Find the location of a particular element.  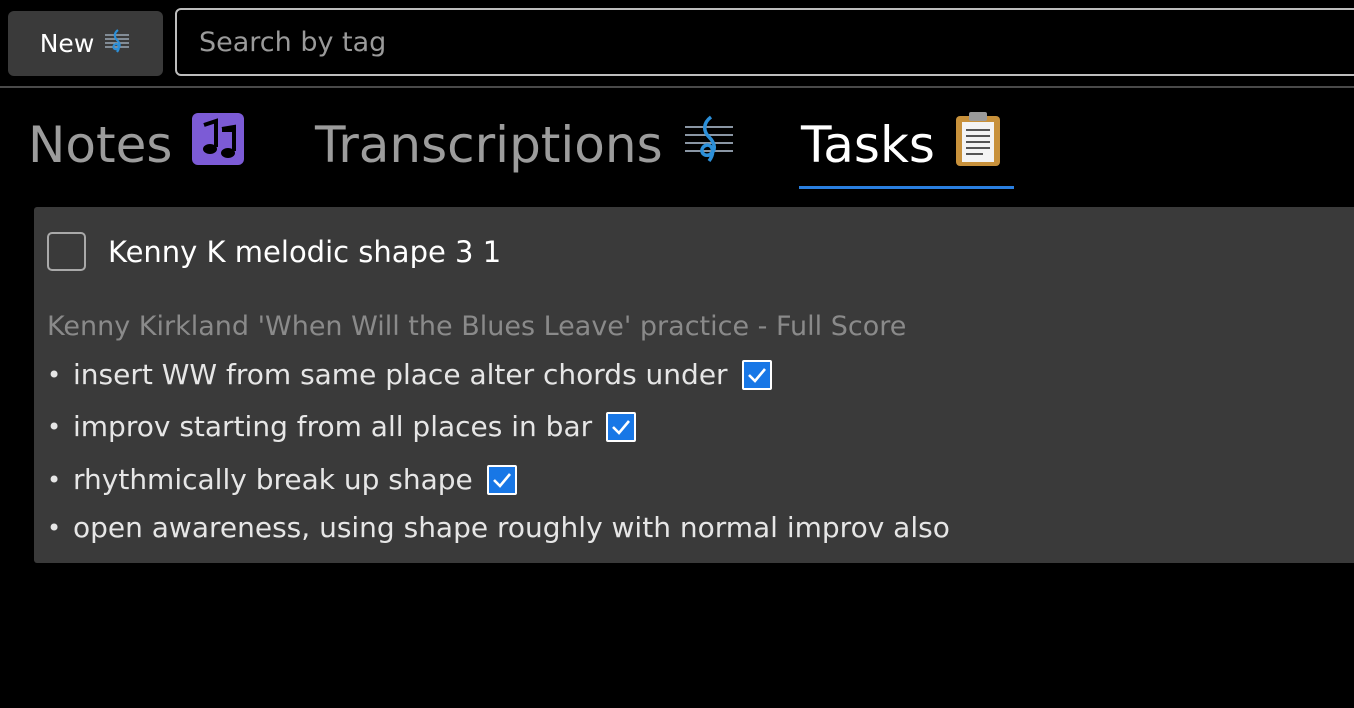

clipboard-icon is located at coordinates (978, 145).